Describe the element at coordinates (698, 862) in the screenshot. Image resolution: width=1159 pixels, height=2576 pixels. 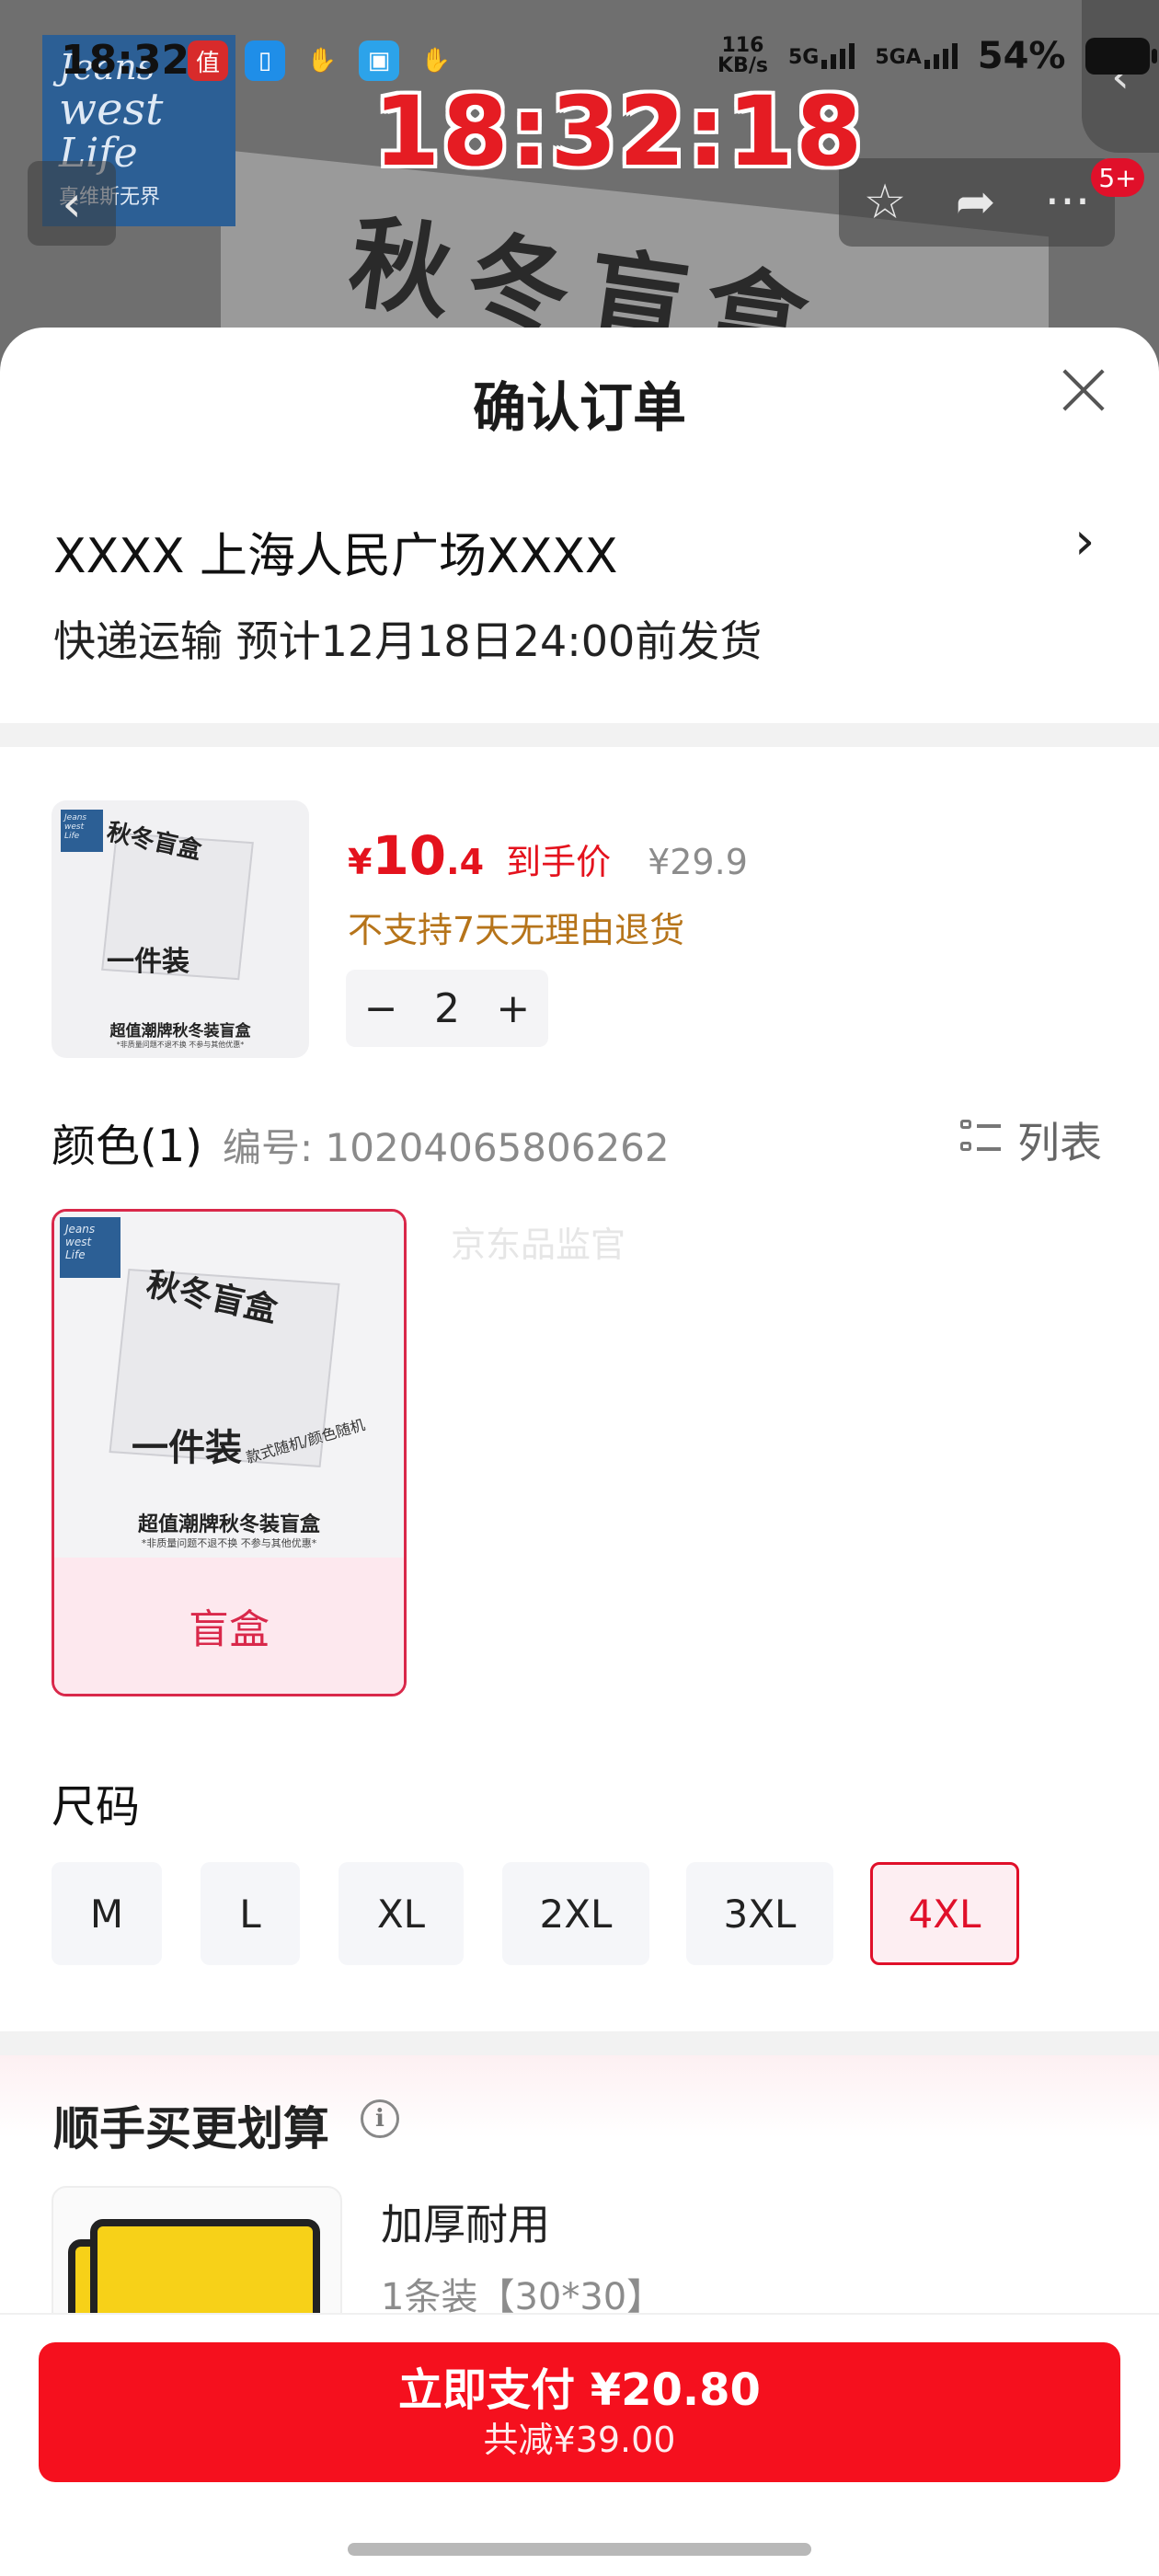
I see `original-price: ¥29.9` at that location.